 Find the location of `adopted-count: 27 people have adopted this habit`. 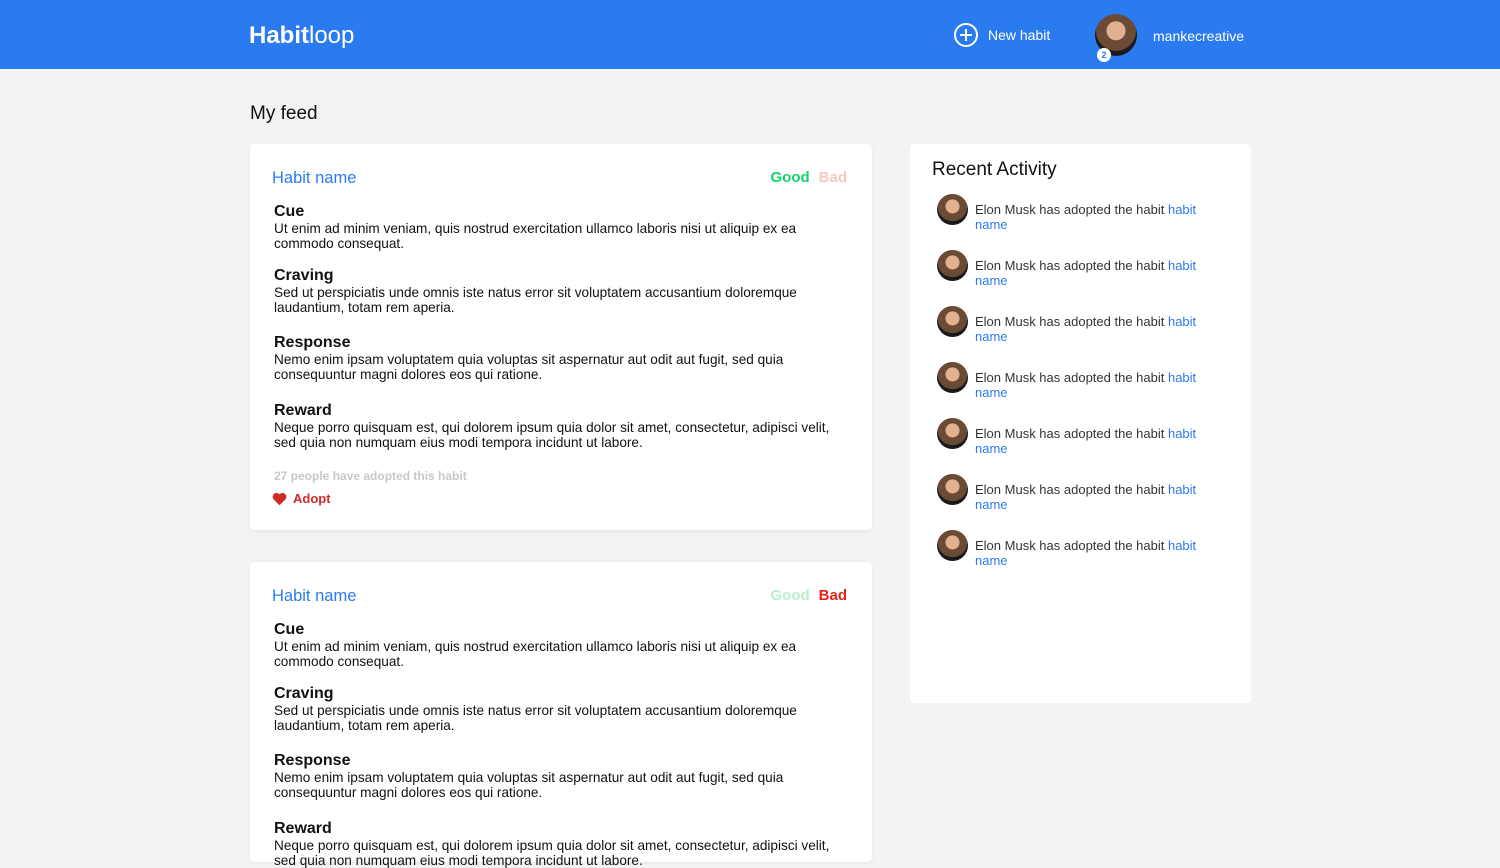

adopted-count: 27 people have adopted this habit is located at coordinates (370, 476).